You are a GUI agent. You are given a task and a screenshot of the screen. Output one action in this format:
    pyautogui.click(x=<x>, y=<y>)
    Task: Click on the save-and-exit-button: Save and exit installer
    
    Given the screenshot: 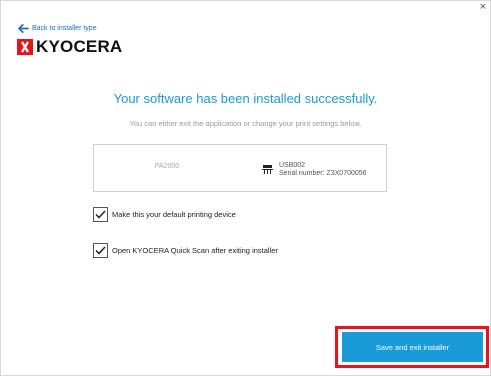 What is the action you would take?
    pyautogui.click(x=412, y=347)
    